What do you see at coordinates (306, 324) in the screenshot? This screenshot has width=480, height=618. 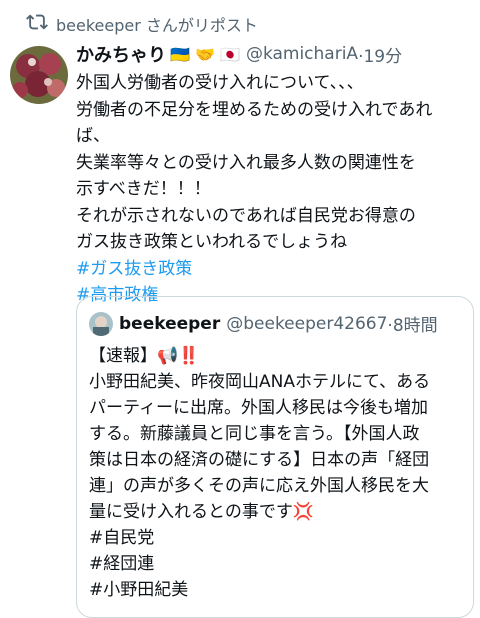 I see `quote-handle: @beekeeper42667` at bounding box center [306, 324].